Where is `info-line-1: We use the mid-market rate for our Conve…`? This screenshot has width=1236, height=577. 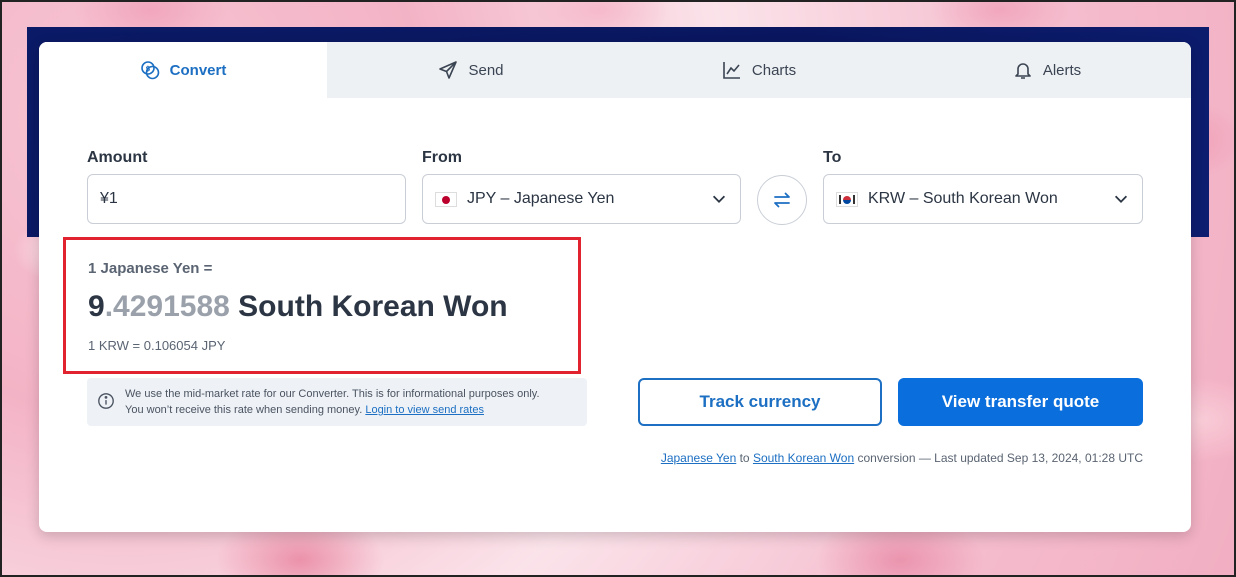 info-line-1: We use the mid-market rate for our Conve… is located at coordinates (332, 394).